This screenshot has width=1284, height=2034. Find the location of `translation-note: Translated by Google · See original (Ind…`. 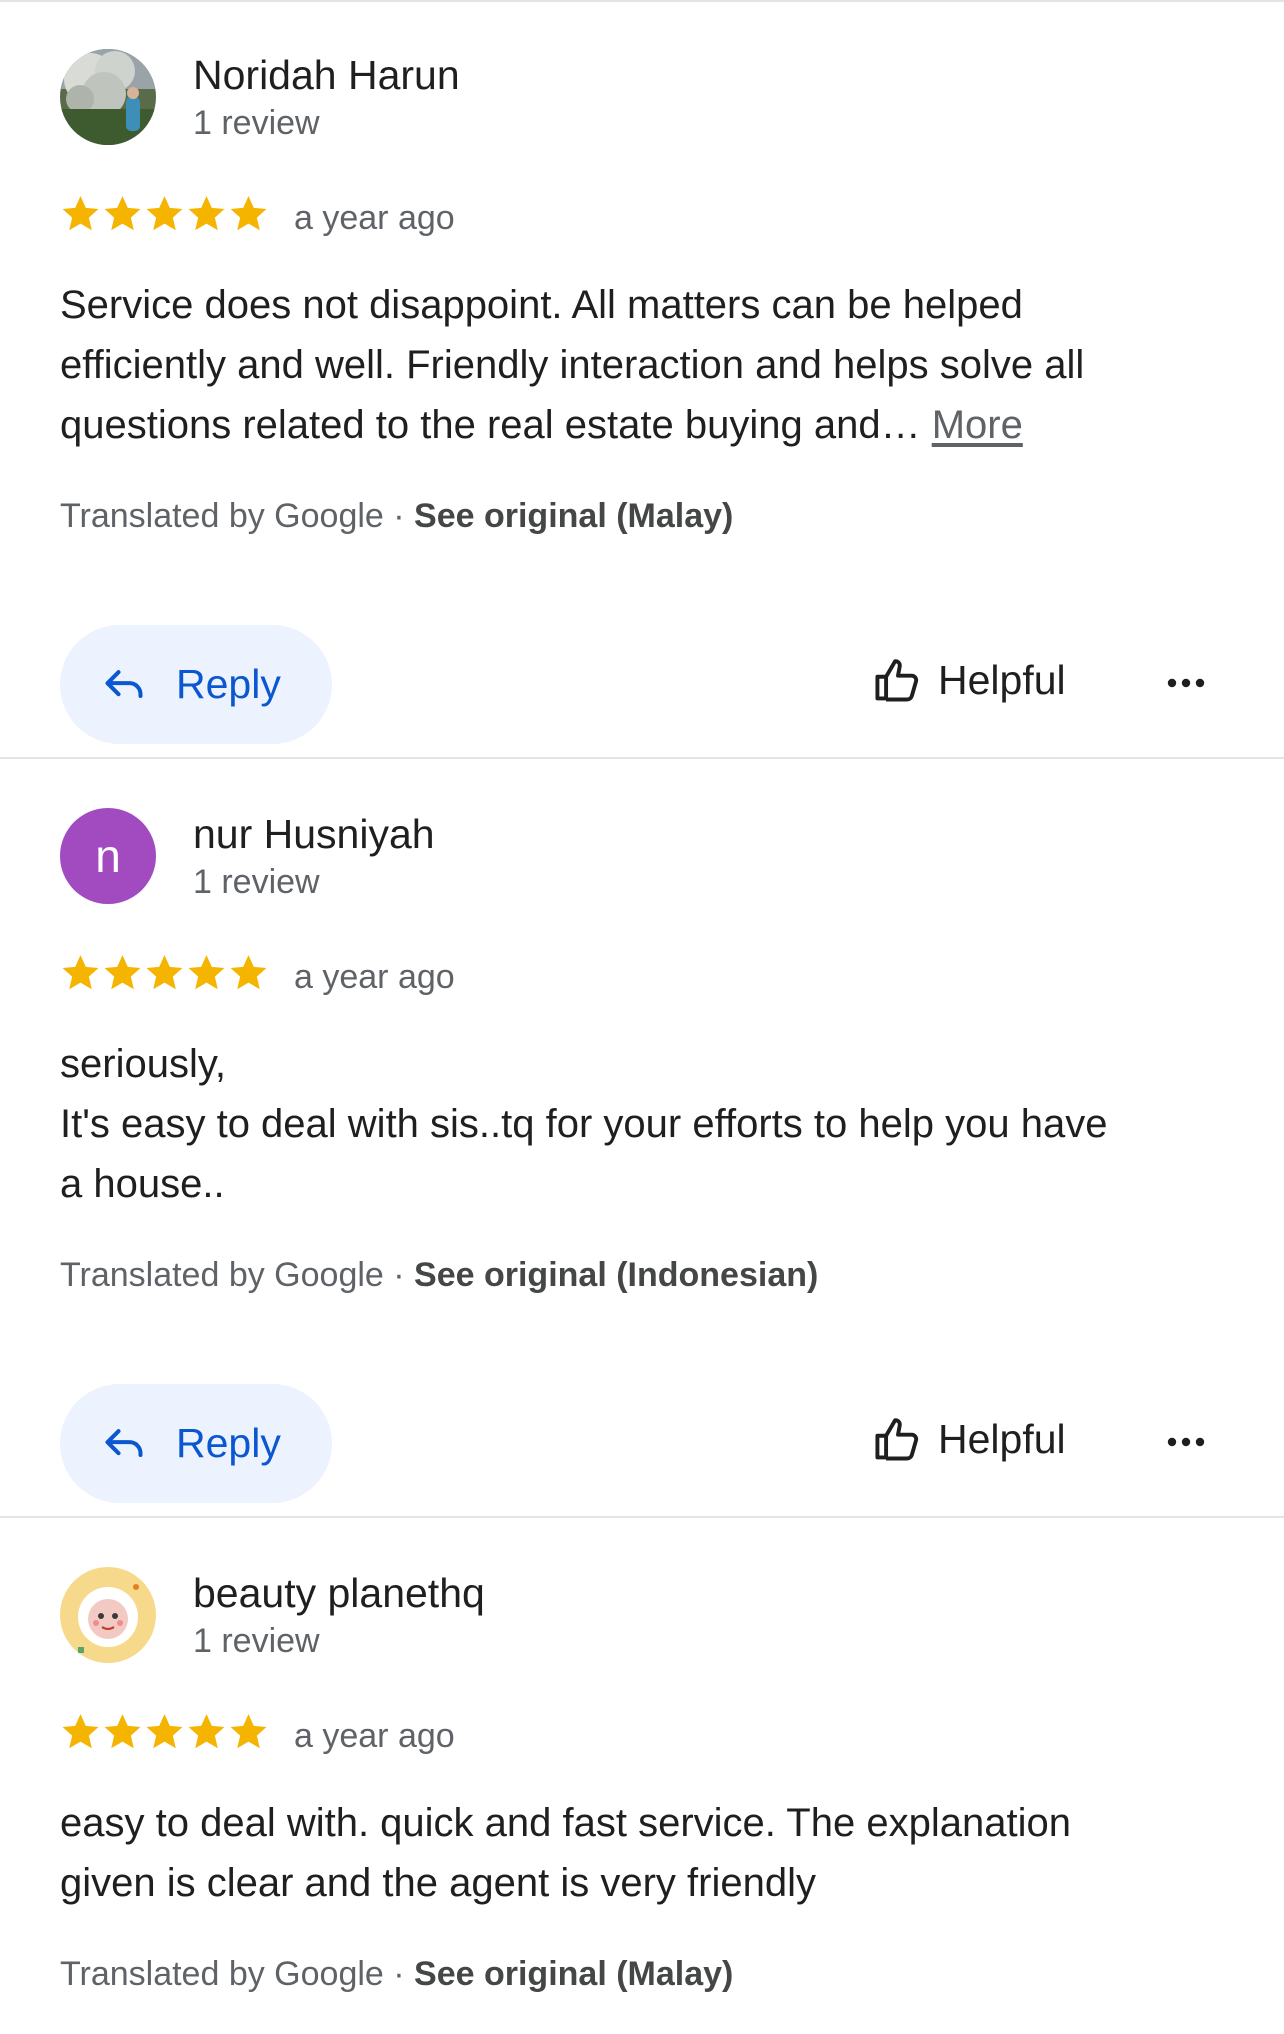

translation-note: Translated by Google · See original (Ind… is located at coordinates (439, 1275).